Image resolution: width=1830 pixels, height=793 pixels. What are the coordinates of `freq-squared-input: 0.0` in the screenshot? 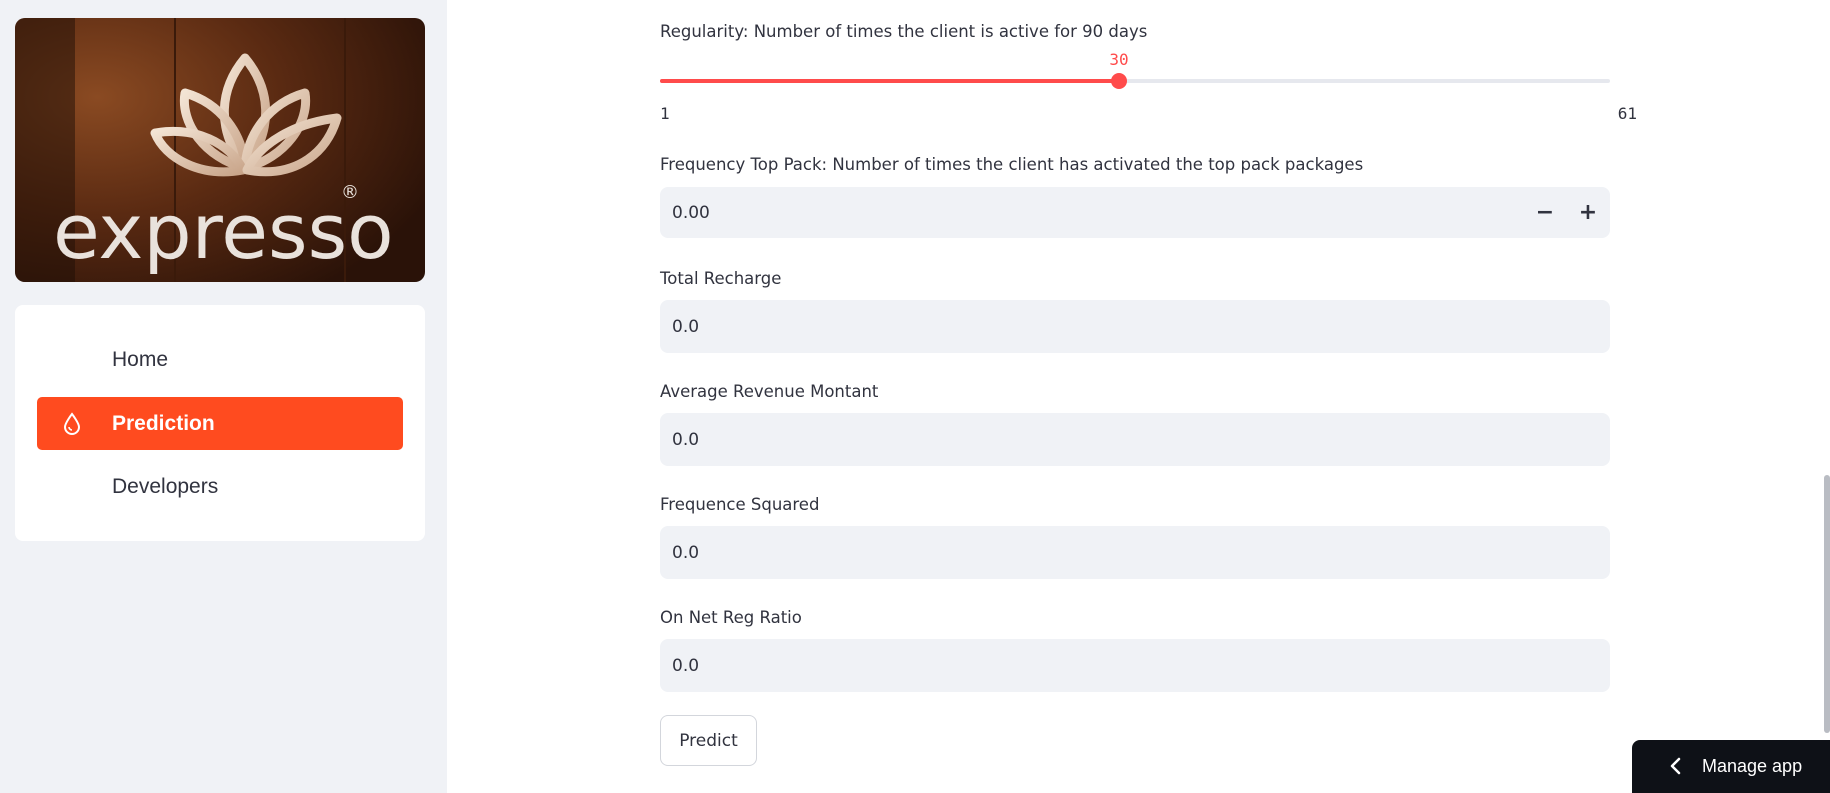 It's located at (1135, 552).